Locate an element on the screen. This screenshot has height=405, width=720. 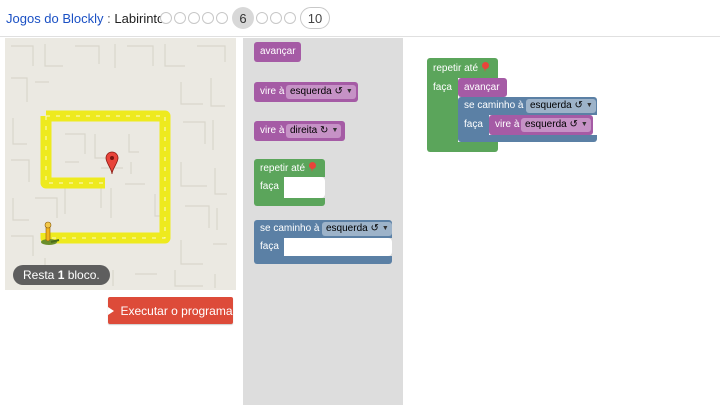
repeat-until-bottom is located at coordinates (289, 202).